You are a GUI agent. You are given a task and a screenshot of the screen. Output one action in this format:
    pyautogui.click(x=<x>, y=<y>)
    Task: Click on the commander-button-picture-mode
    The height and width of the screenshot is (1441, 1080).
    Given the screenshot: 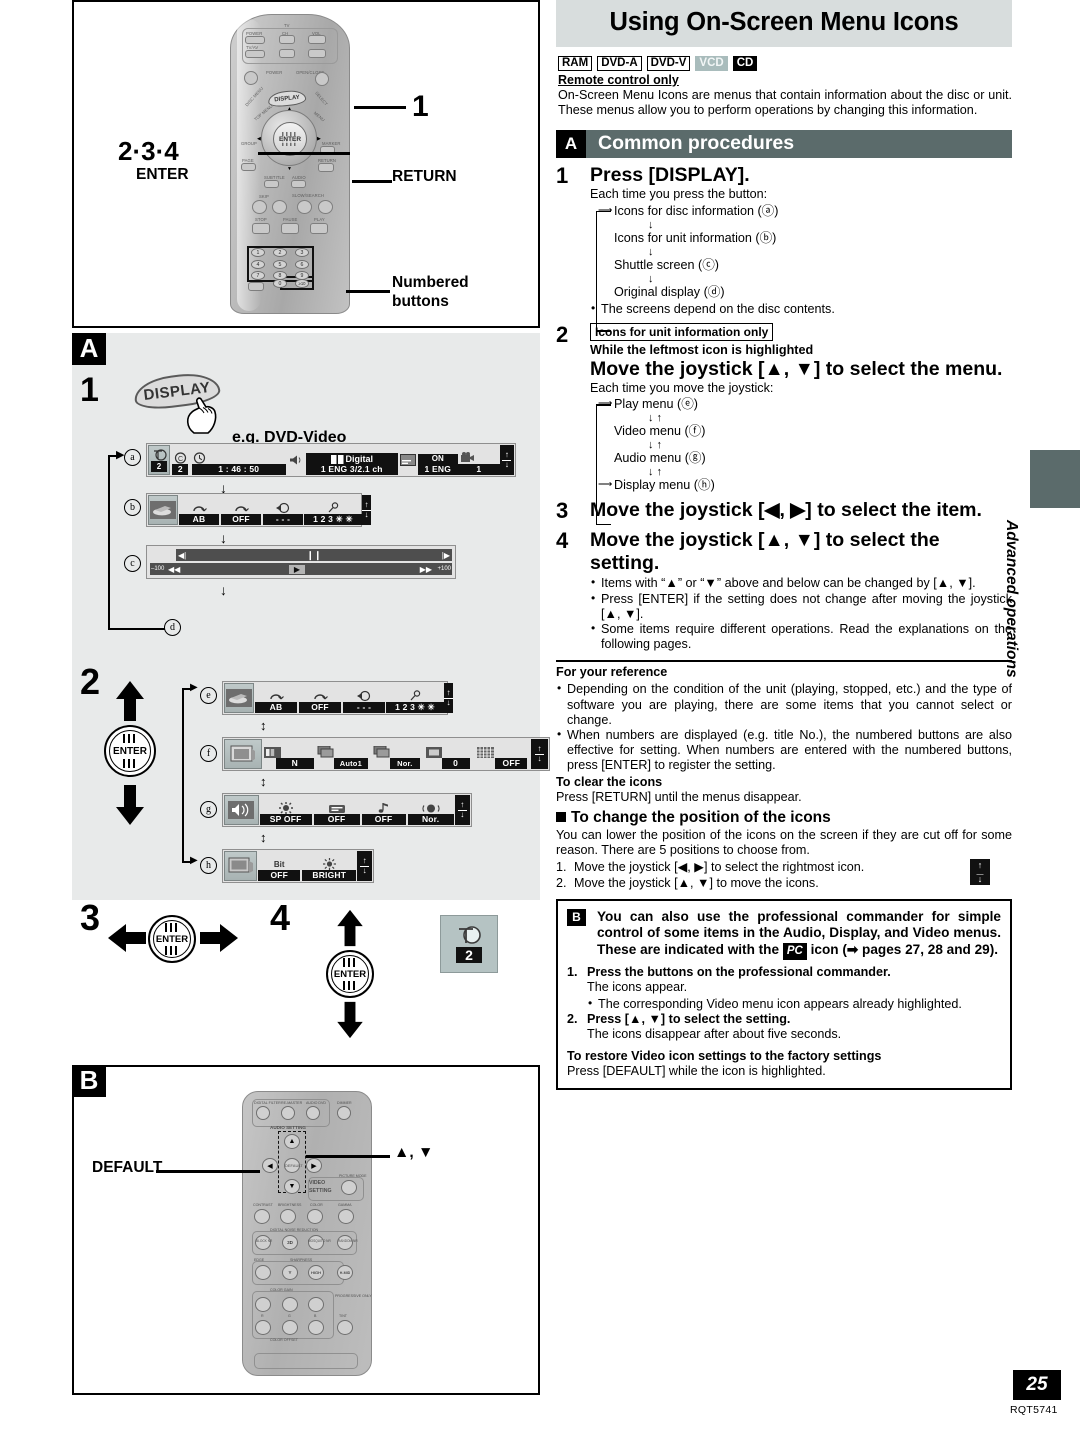 What is the action you would take?
    pyautogui.click(x=349, y=1187)
    